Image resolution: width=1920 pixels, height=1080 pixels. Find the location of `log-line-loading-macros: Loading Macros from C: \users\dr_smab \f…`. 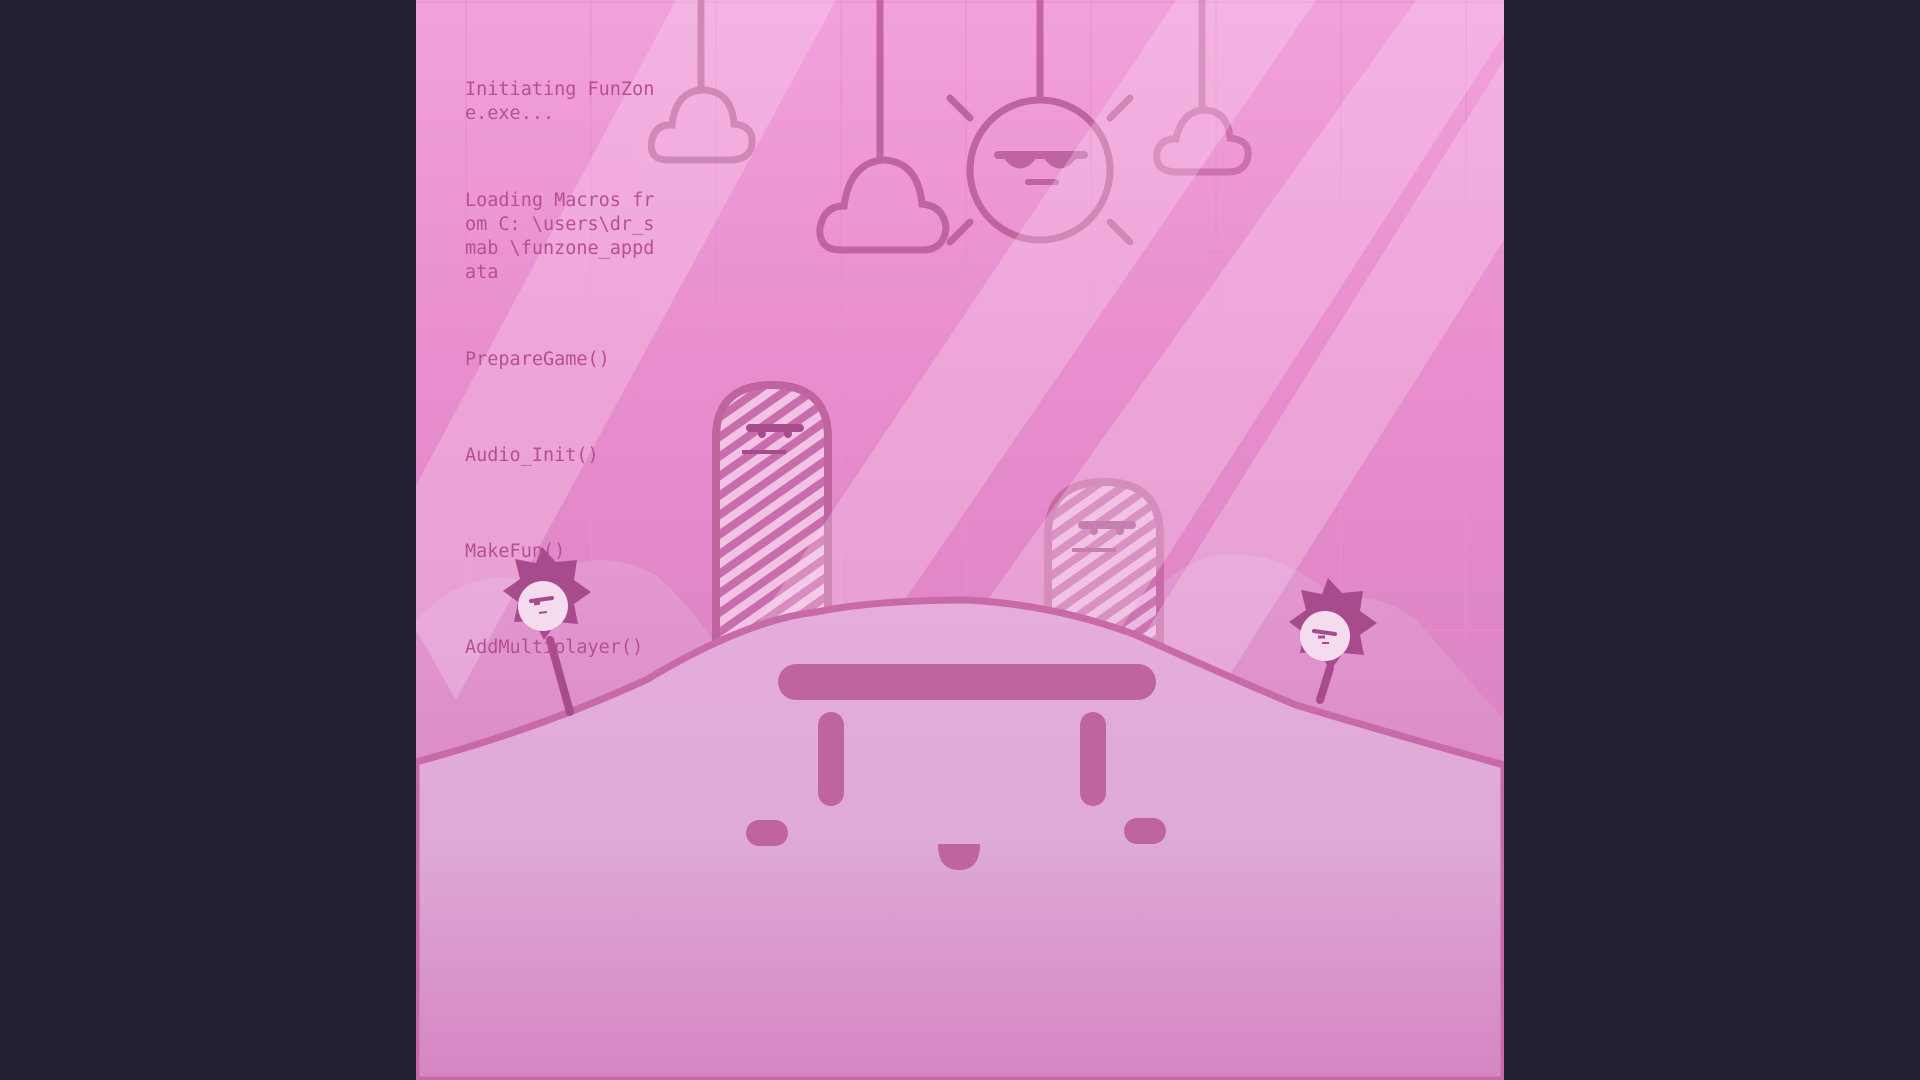

log-line-loading-macros: Loading Macros from C: \users\dr_smab \f… is located at coordinates (560, 236).